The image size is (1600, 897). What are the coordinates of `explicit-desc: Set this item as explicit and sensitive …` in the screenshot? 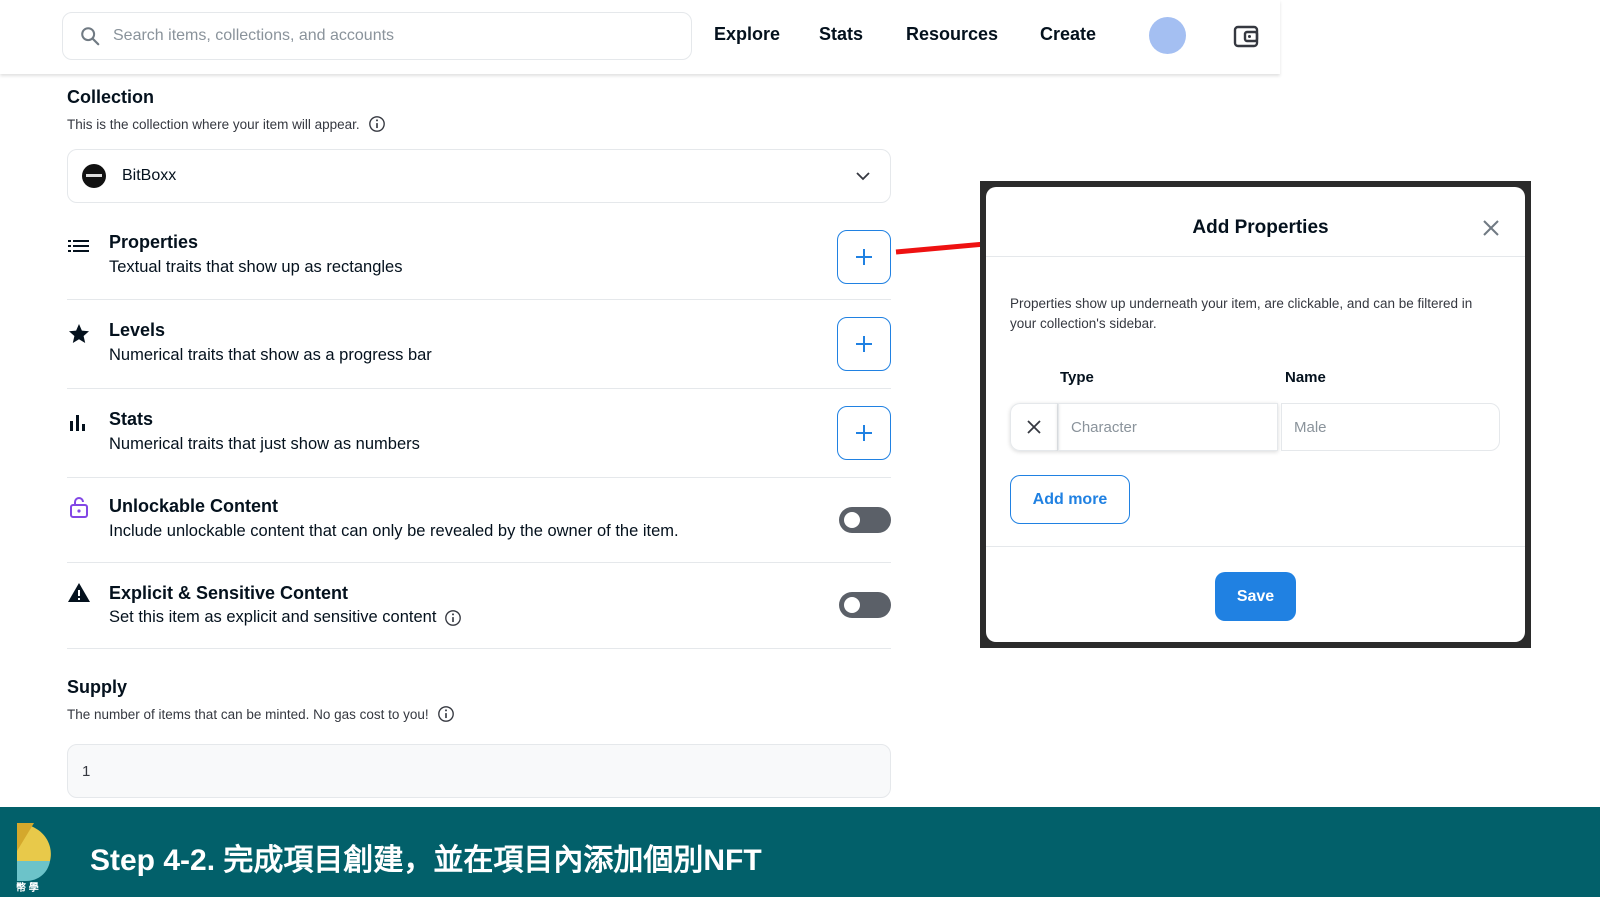 It's located at (285, 617).